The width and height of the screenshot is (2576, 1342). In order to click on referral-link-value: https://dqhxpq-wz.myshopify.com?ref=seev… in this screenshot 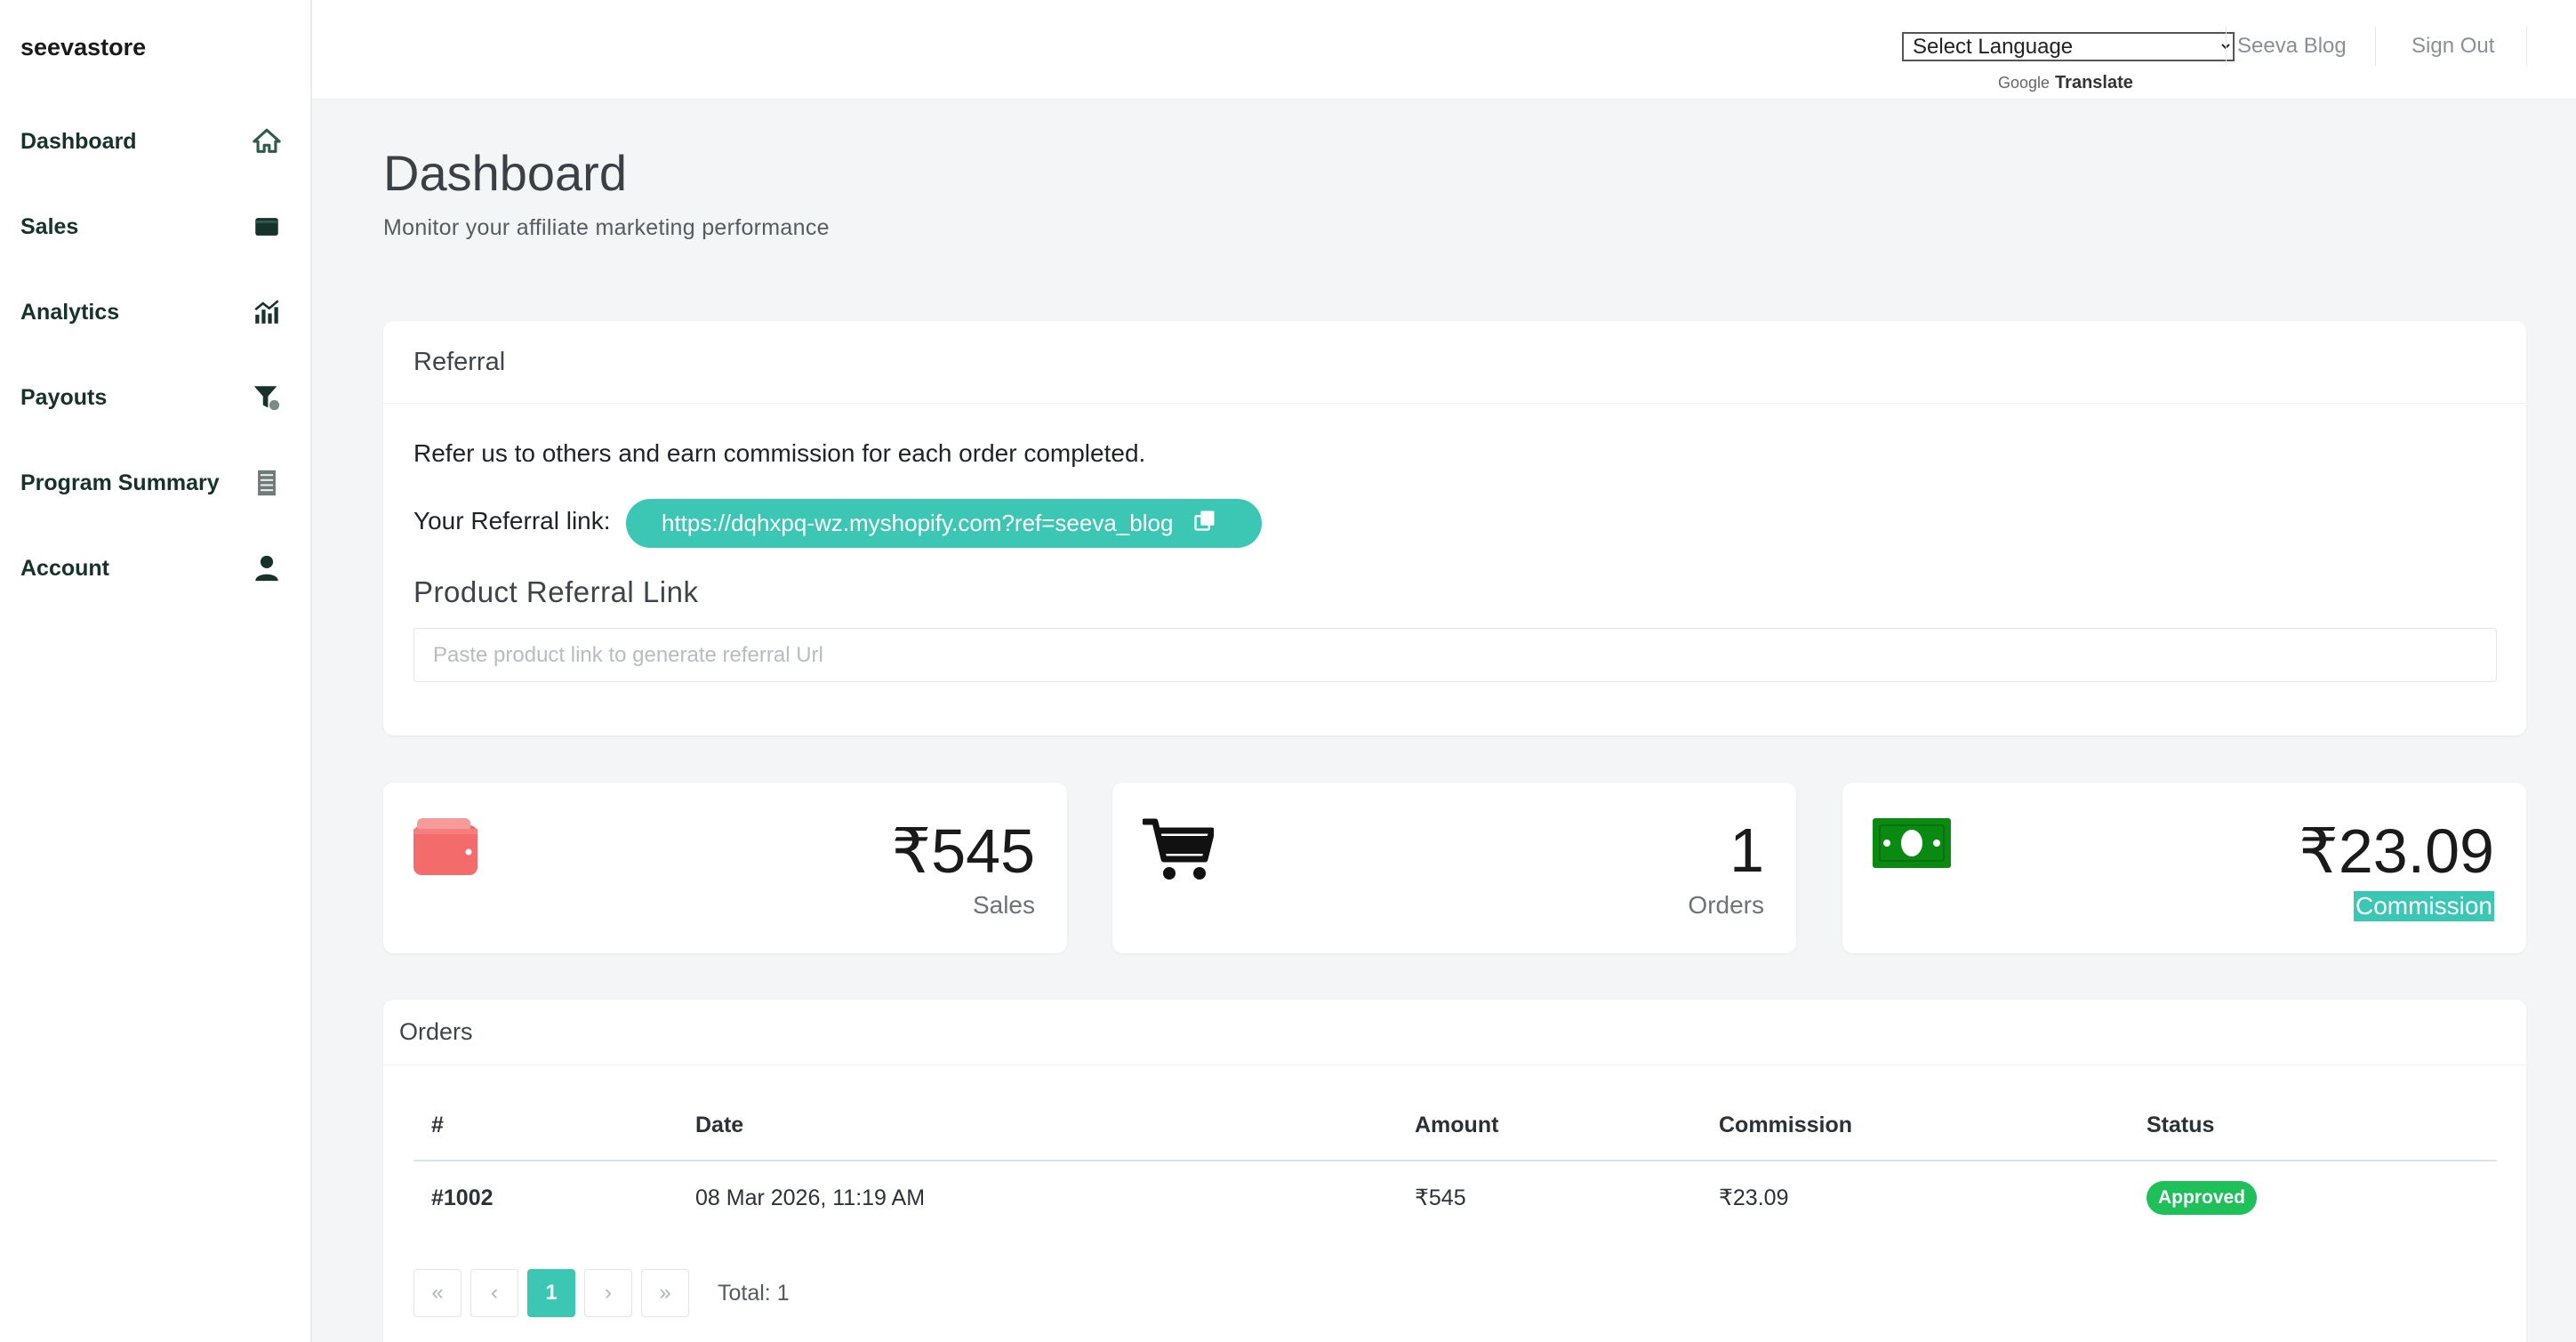, I will do `click(918, 523)`.